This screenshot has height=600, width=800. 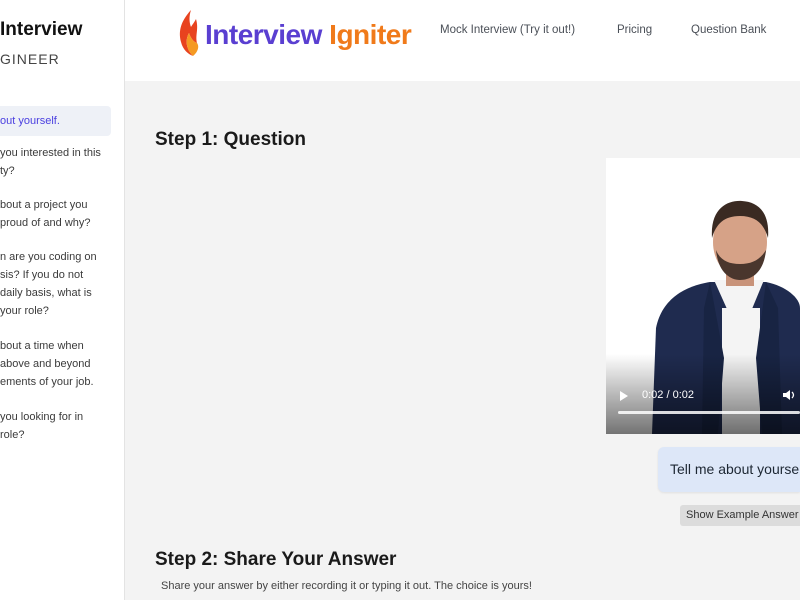 What do you see at coordinates (48, 257) in the screenshot?
I see `sidebar-item-label: n are you coding on` at bounding box center [48, 257].